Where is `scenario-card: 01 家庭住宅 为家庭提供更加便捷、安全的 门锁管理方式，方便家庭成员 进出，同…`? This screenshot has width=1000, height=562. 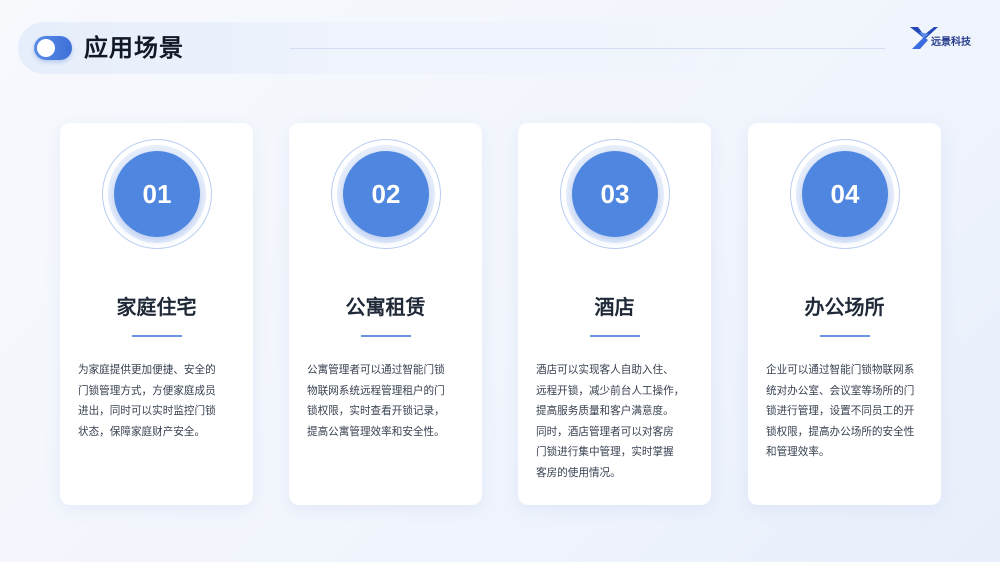 scenario-card: 01 家庭住宅 为家庭提供更加便捷、安全的 门锁管理方式，方便家庭成员 进出，同… is located at coordinates (156, 314).